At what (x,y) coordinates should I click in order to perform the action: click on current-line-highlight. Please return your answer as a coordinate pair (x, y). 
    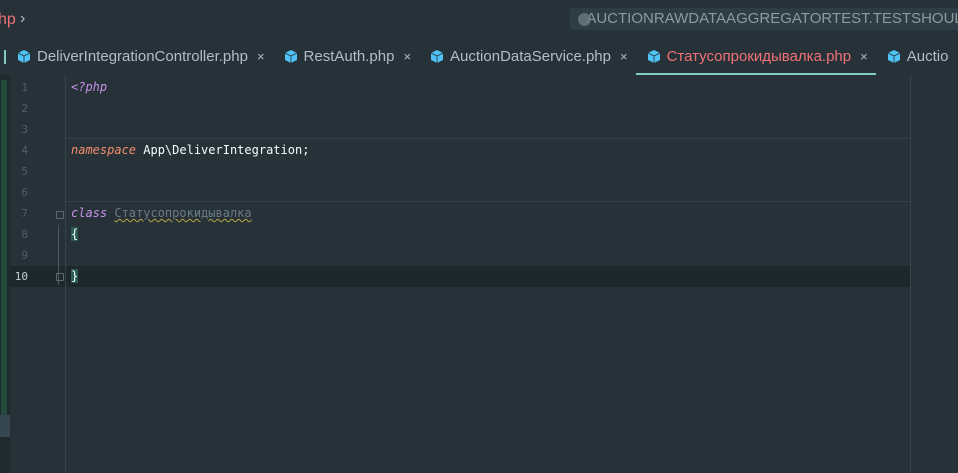
    Looking at the image, I should click on (460, 276).